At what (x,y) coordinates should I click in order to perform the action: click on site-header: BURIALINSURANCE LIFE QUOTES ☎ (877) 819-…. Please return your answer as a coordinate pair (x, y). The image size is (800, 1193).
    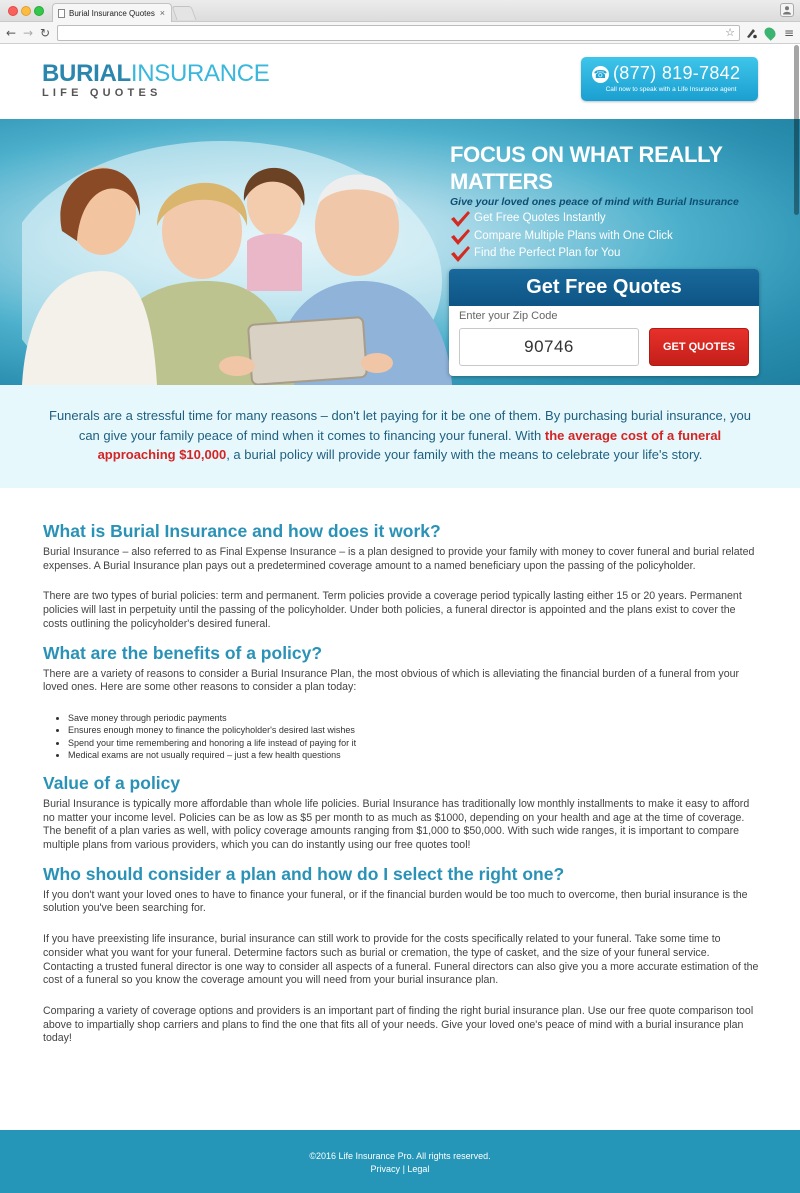
    Looking at the image, I should click on (400, 82).